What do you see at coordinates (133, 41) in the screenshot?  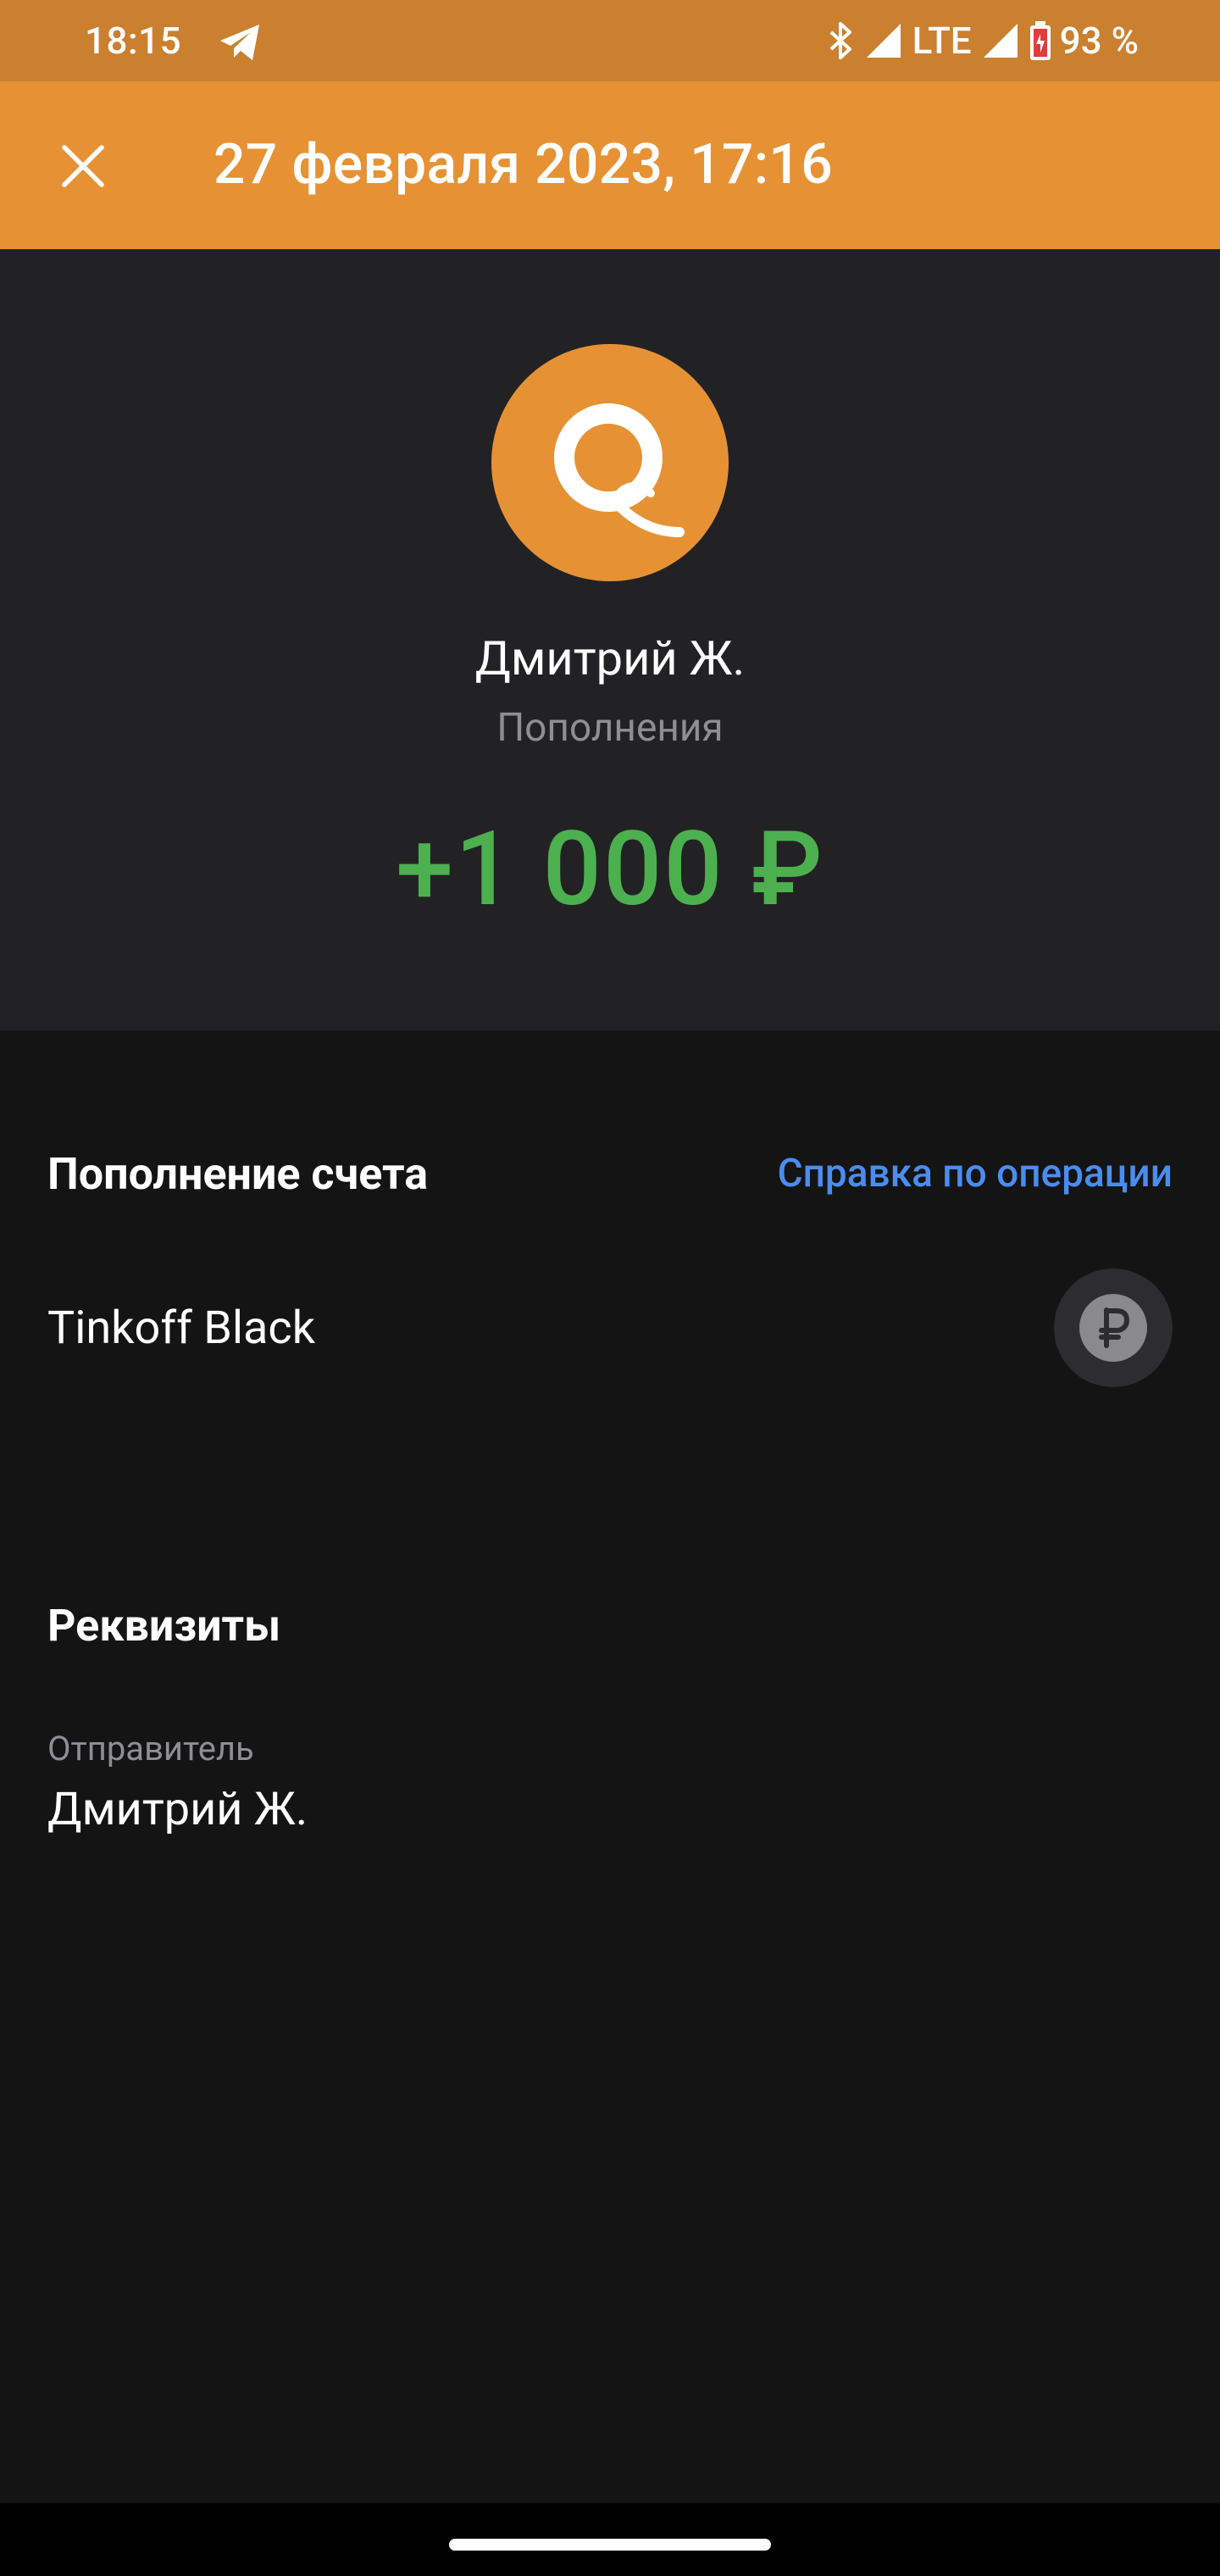 I see `status-time: 18:15` at bounding box center [133, 41].